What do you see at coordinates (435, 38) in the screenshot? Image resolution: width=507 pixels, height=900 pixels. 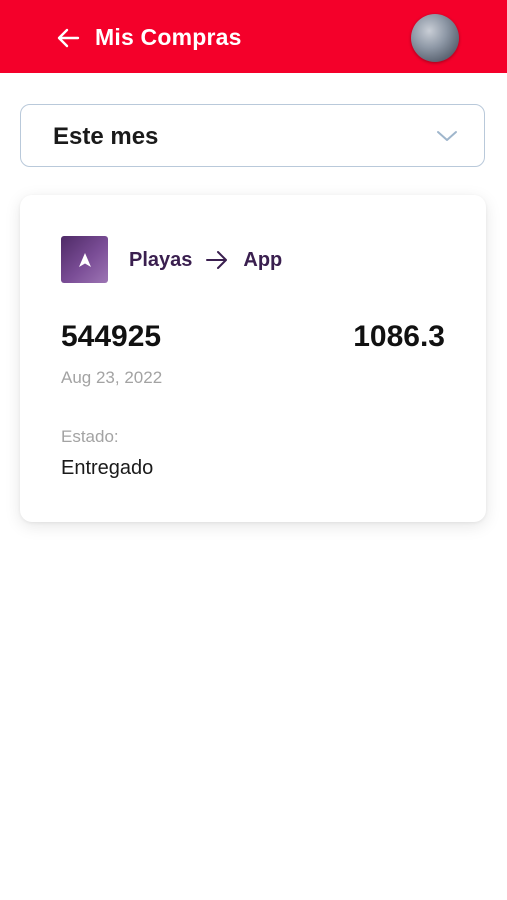 I see `avatar` at bounding box center [435, 38].